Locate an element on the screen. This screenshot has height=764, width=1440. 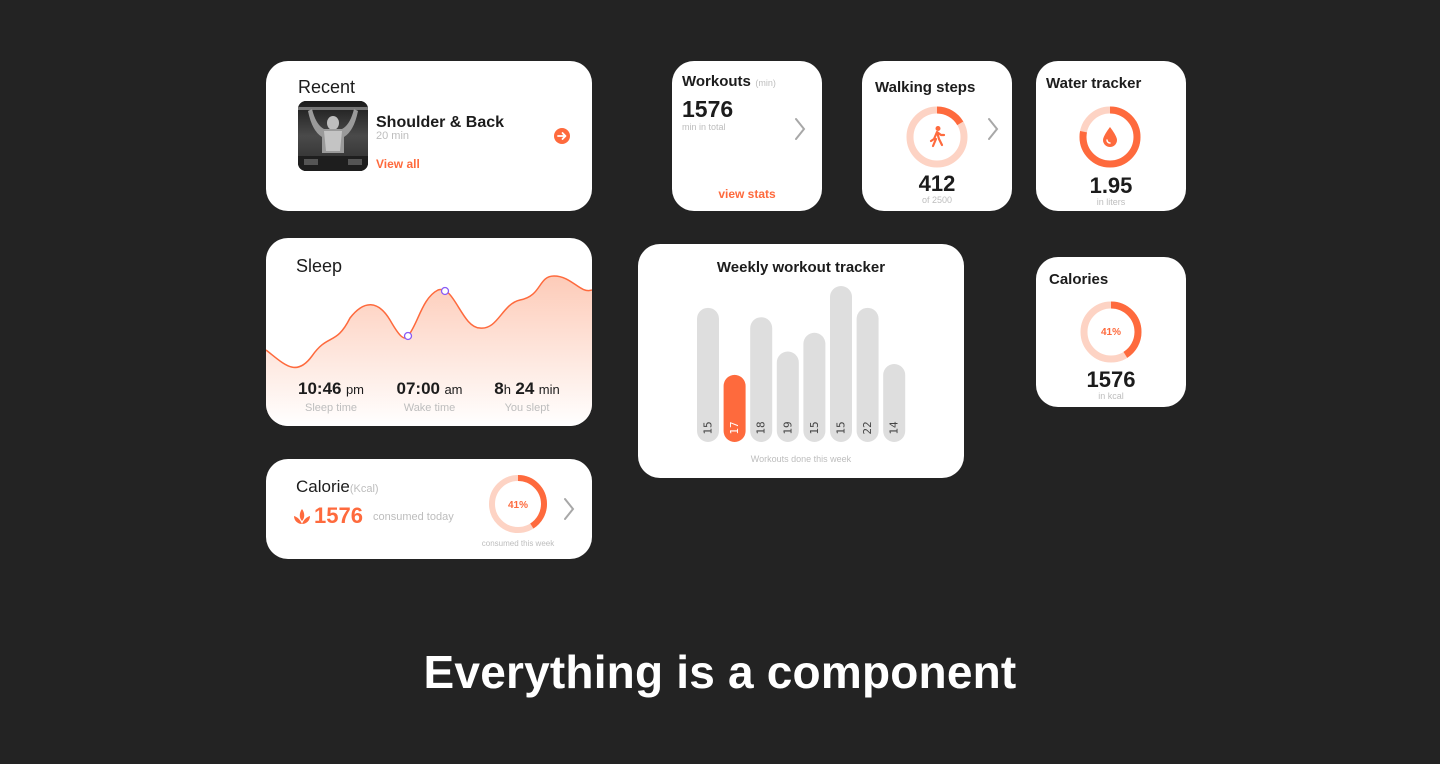
walking-caption: of 2500 is located at coordinates (937, 200).